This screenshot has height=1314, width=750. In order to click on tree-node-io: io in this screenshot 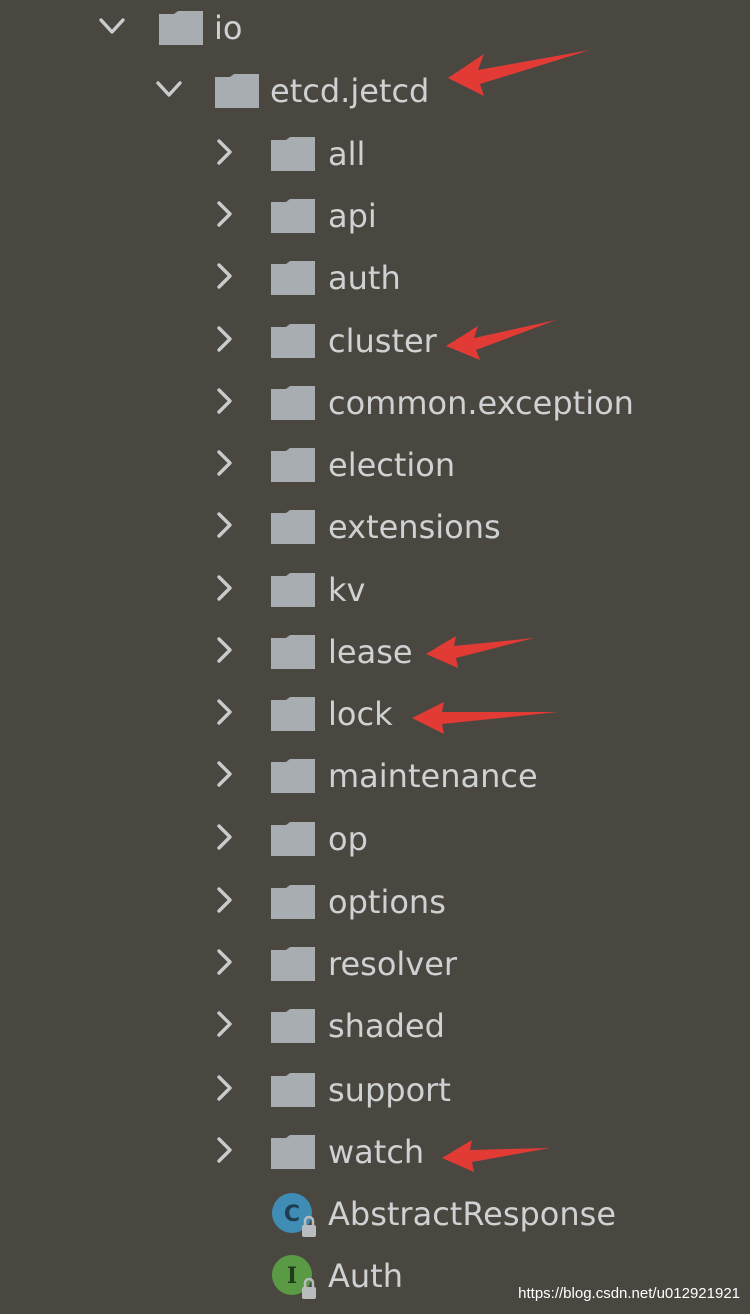, I will do `click(375, 33)`.